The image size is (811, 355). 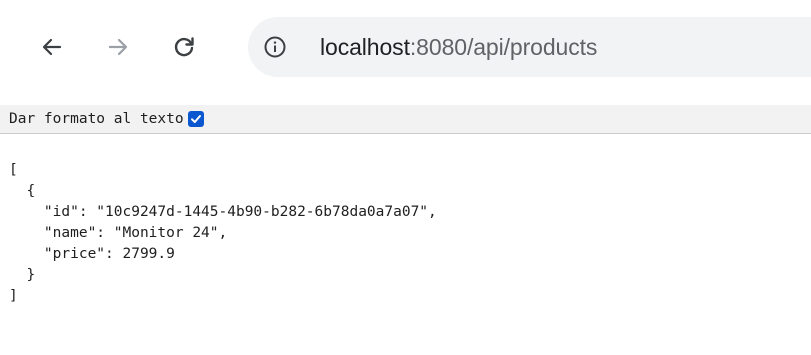 I want to click on checkmark-icon, so click(x=195, y=119).